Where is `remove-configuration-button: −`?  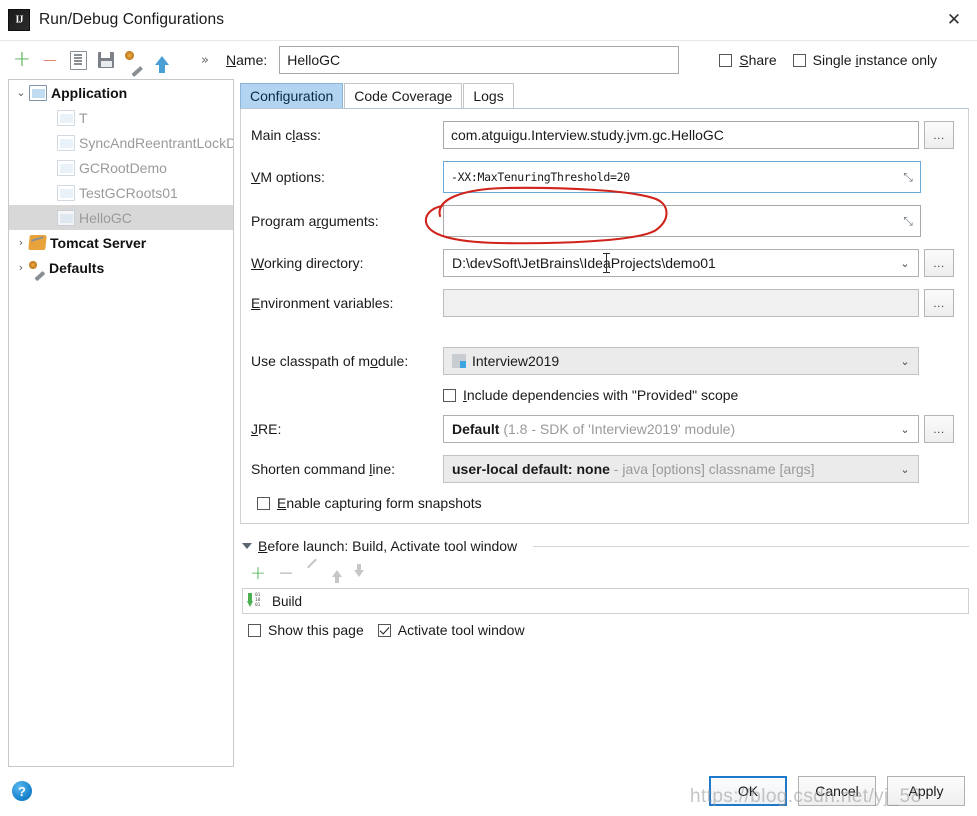 remove-configuration-button: − is located at coordinates (50, 60).